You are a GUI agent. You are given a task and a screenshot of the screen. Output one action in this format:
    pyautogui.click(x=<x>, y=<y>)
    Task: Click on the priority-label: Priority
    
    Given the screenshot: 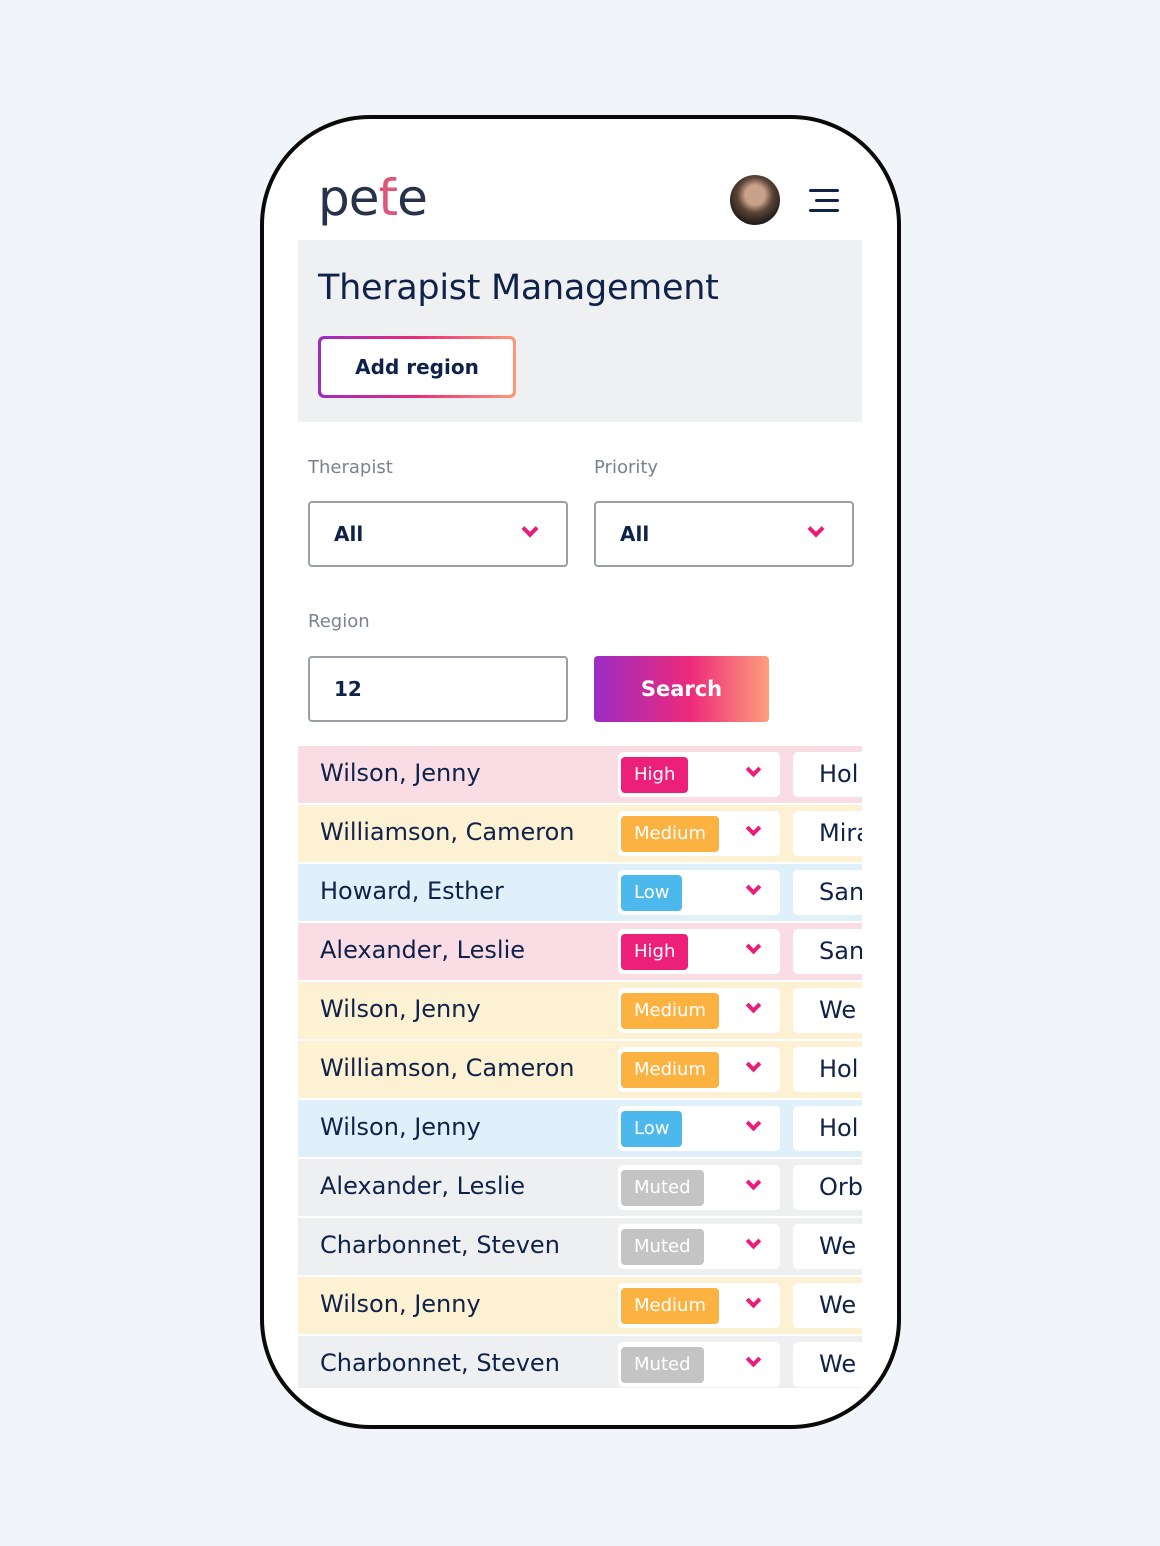 What is the action you would take?
    pyautogui.click(x=626, y=467)
    